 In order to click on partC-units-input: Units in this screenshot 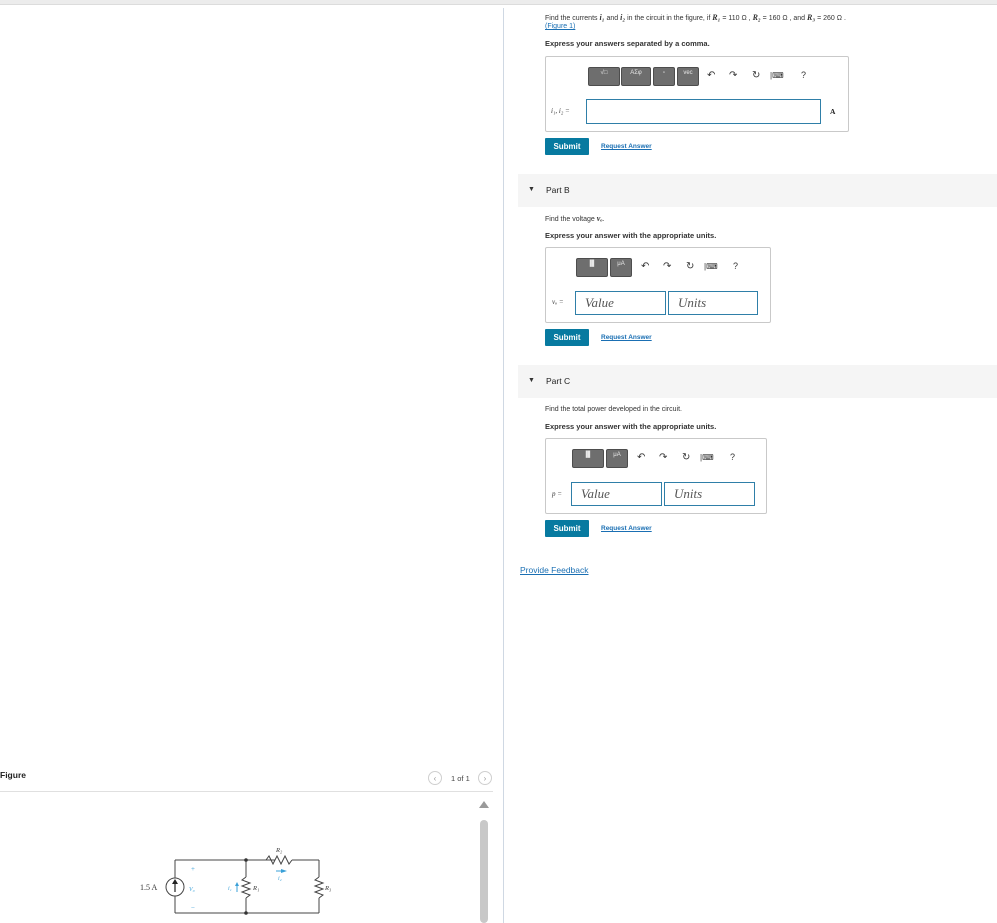, I will do `click(709, 494)`.